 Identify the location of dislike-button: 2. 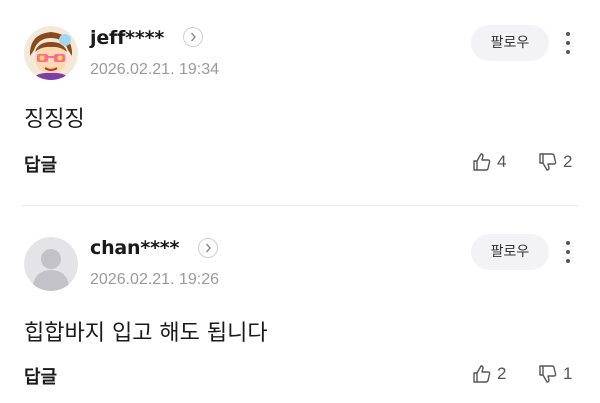
(555, 162).